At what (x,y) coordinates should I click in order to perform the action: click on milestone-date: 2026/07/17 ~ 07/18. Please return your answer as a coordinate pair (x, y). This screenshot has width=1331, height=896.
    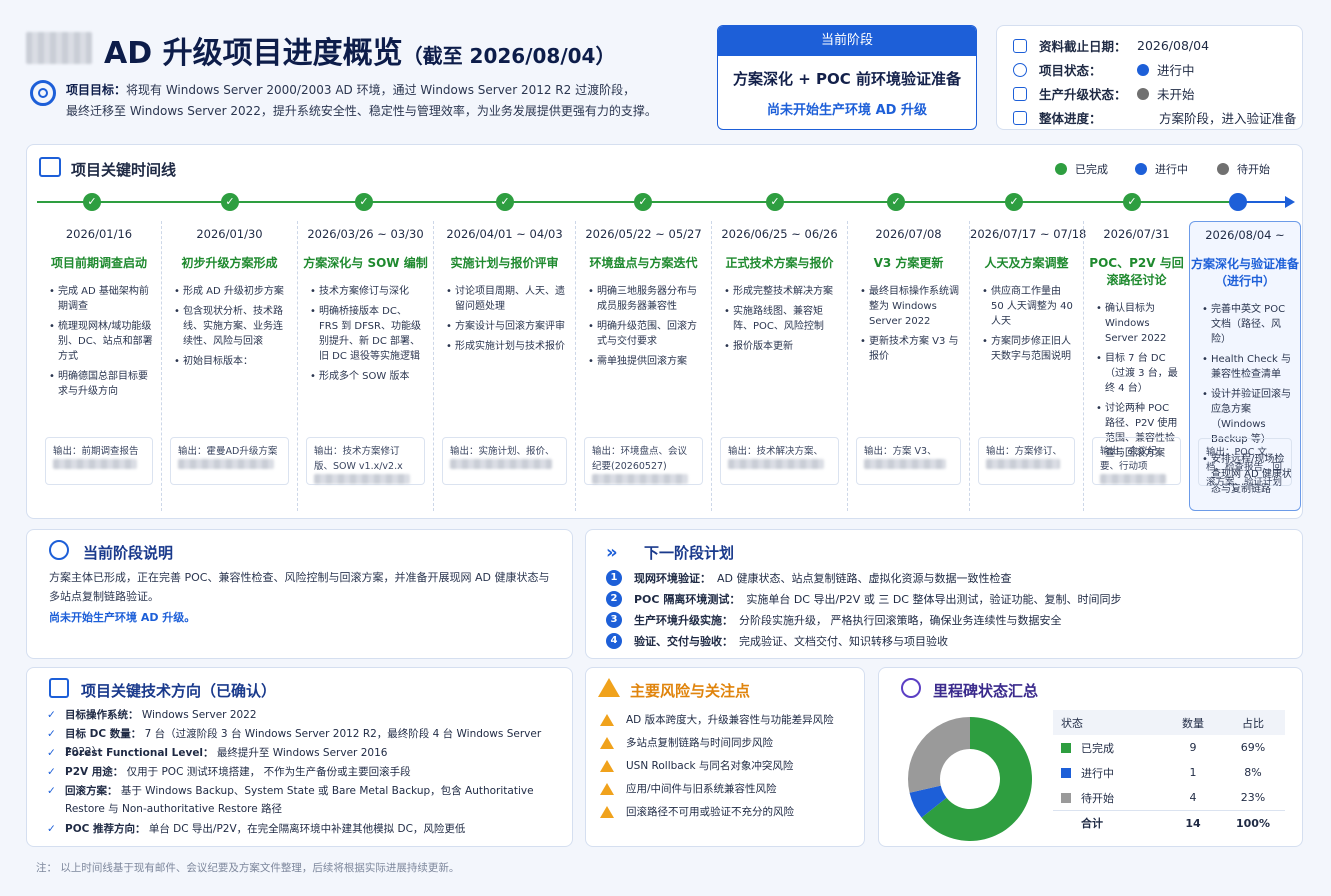
    Looking at the image, I should click on (1028, 234).